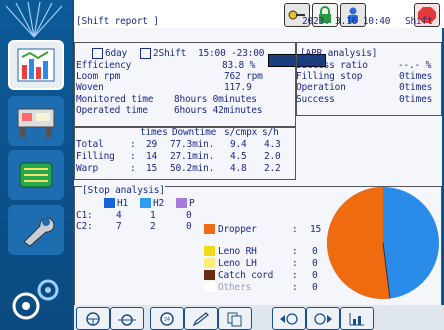  Describe the element at coordinates (112, 110) in the screenshot. I see `operated-time-label: Operated time` at that location.